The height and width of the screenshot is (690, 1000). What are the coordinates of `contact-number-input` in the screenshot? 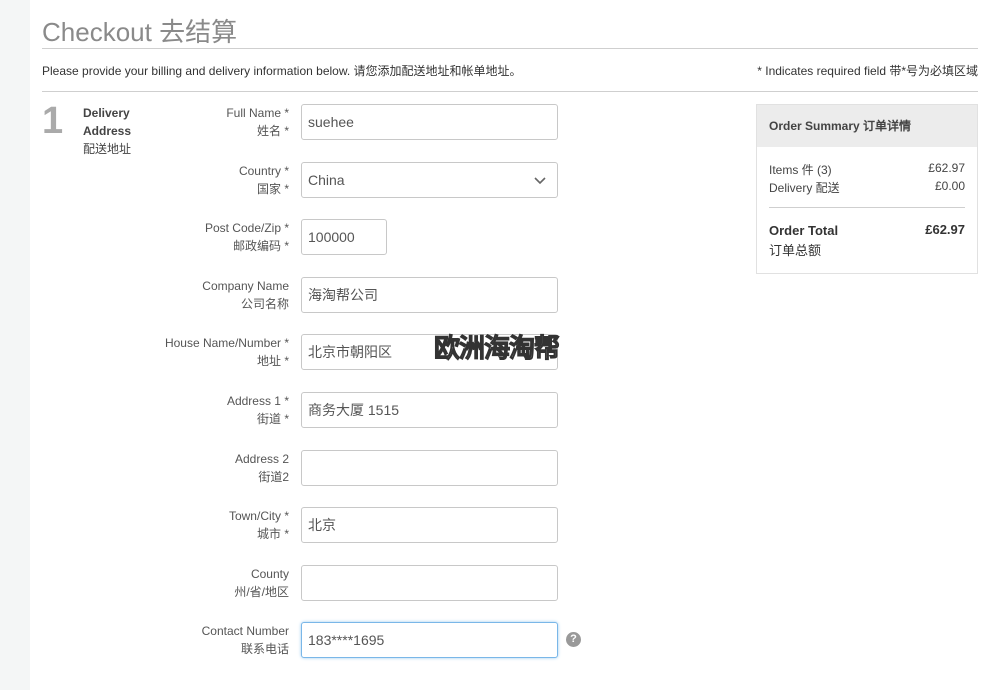 It's located at (429, 640).